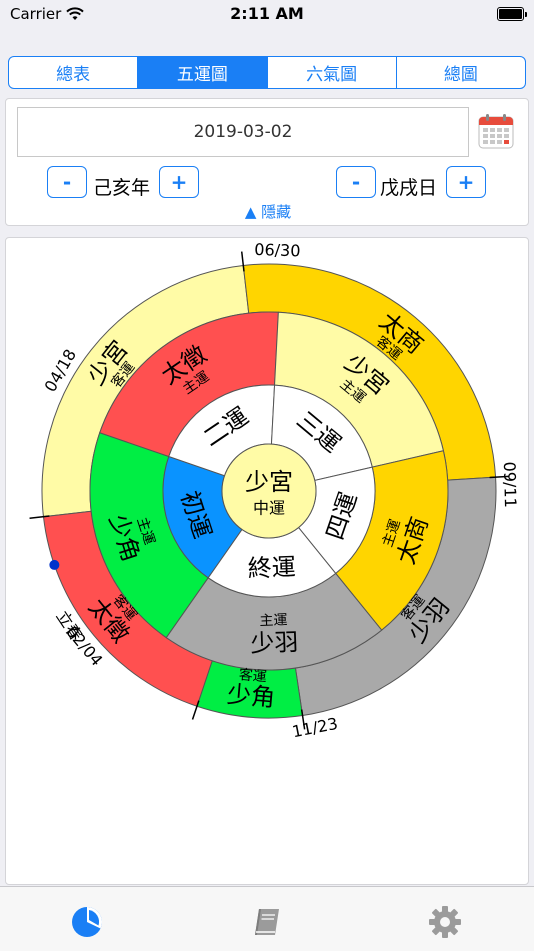  I want to click on pie-chart-icon, so click(87, 922).